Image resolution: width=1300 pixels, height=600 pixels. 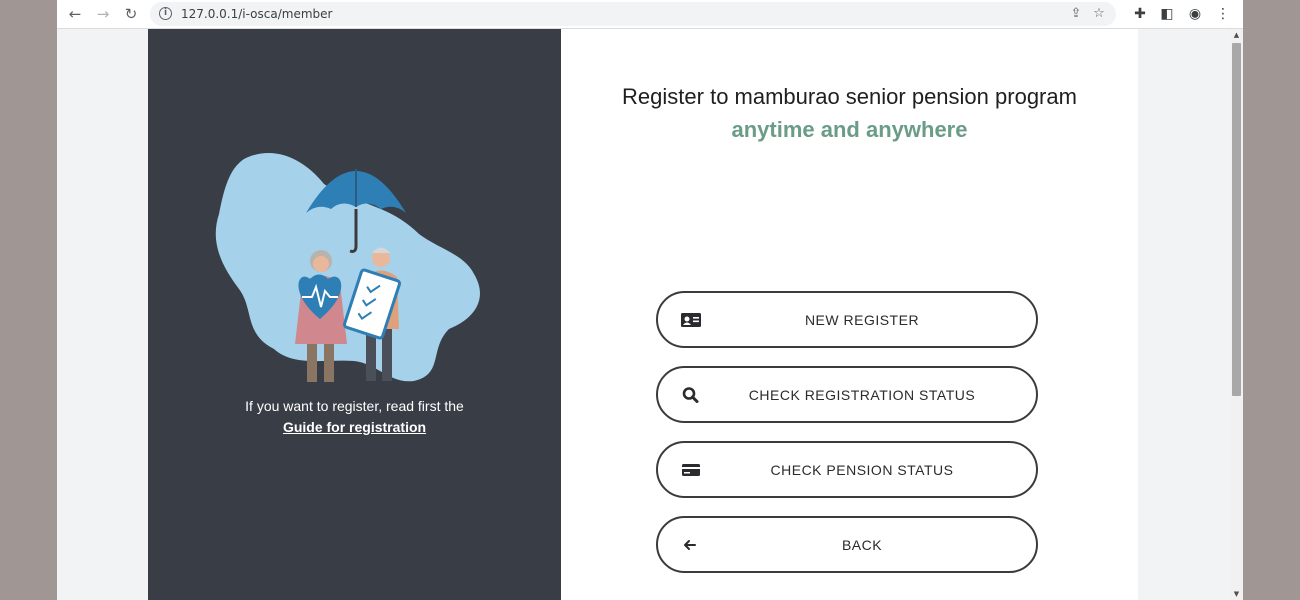 I want to click on side-panel-icon: ◧, so click(x=1167, y=14).